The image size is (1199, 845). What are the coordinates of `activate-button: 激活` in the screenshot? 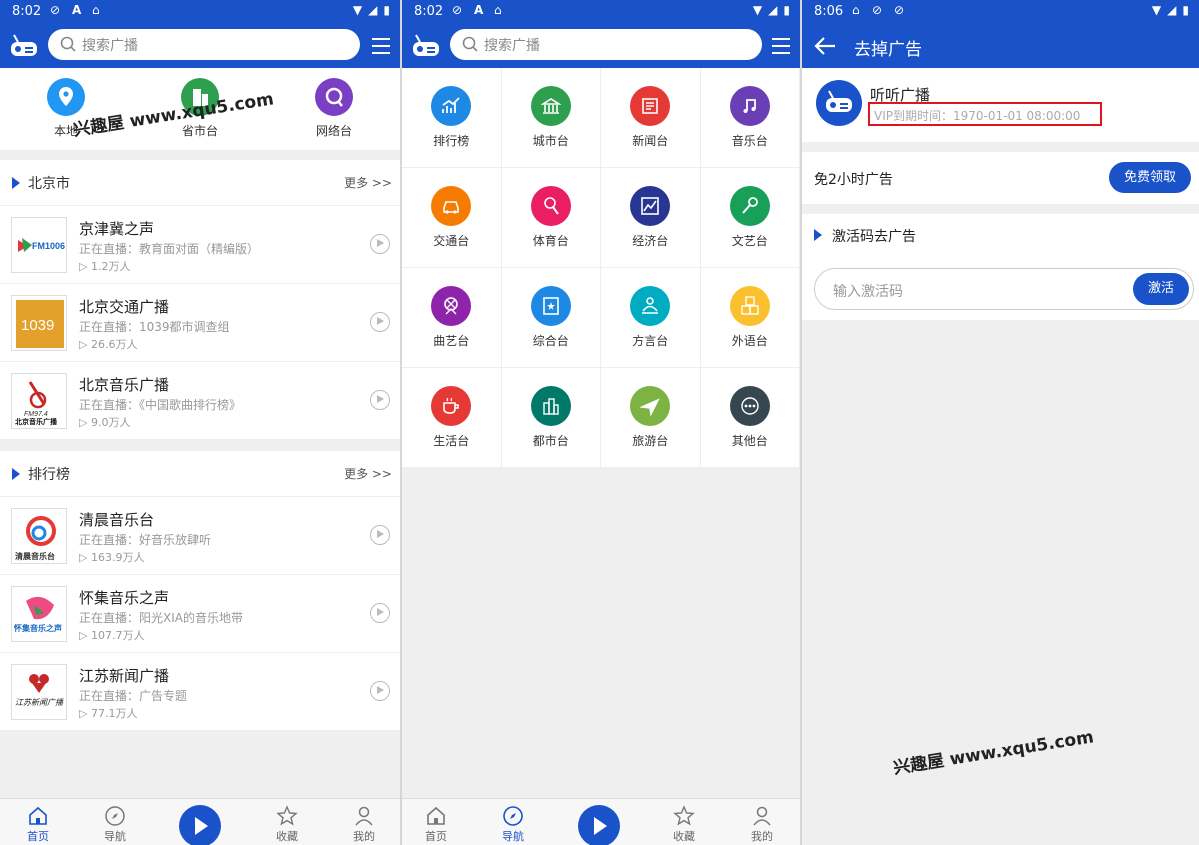 It's located at (1161, 289).